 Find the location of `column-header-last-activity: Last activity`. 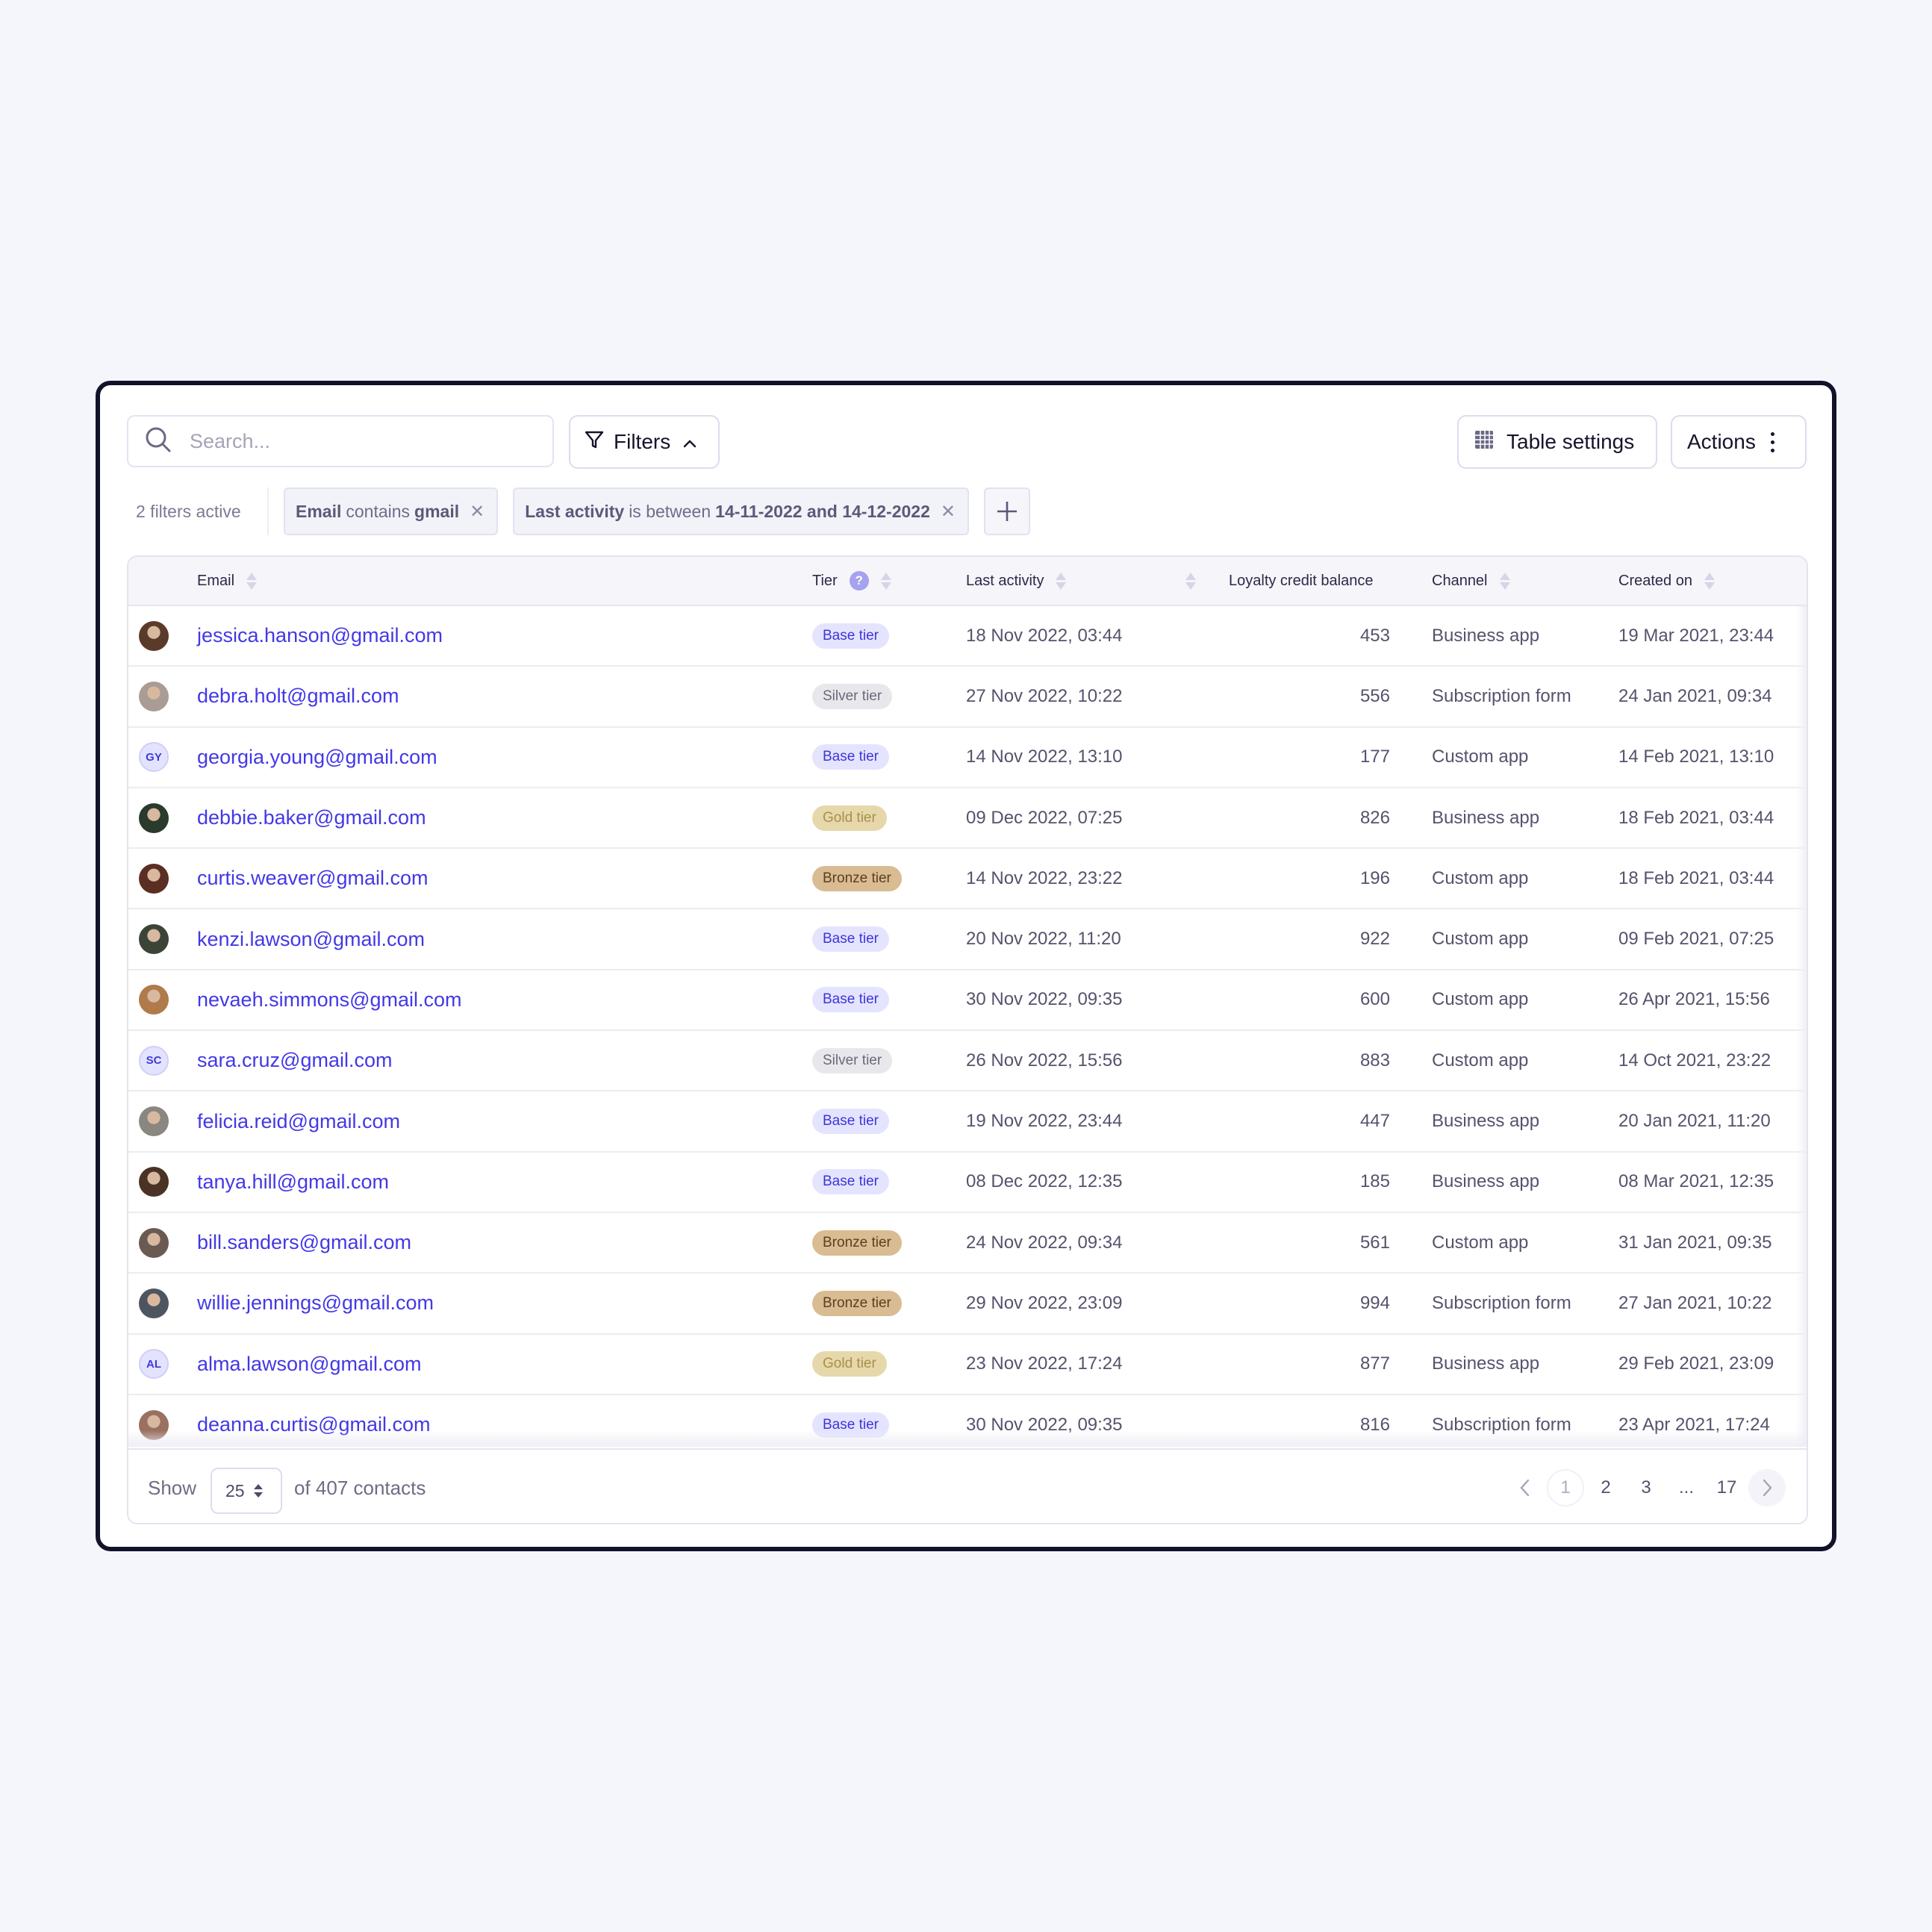

column-header-last-activity: Last activity is located at coordinates (1017, 581).